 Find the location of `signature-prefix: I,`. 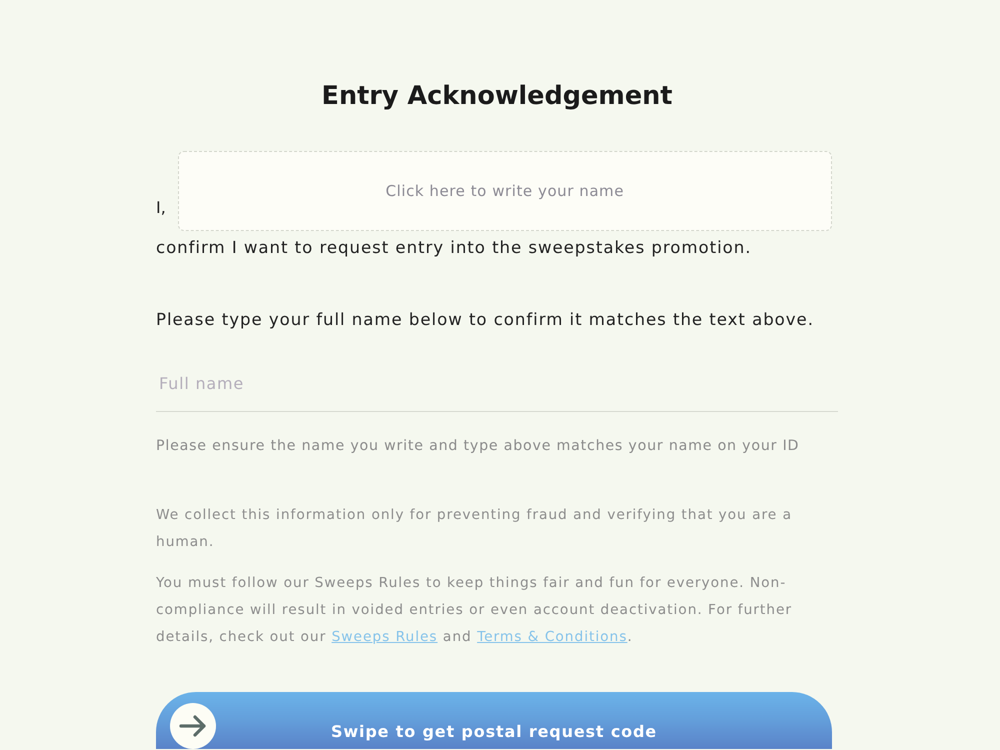

signature-prefix: I, is located at coordinates (161, 208).